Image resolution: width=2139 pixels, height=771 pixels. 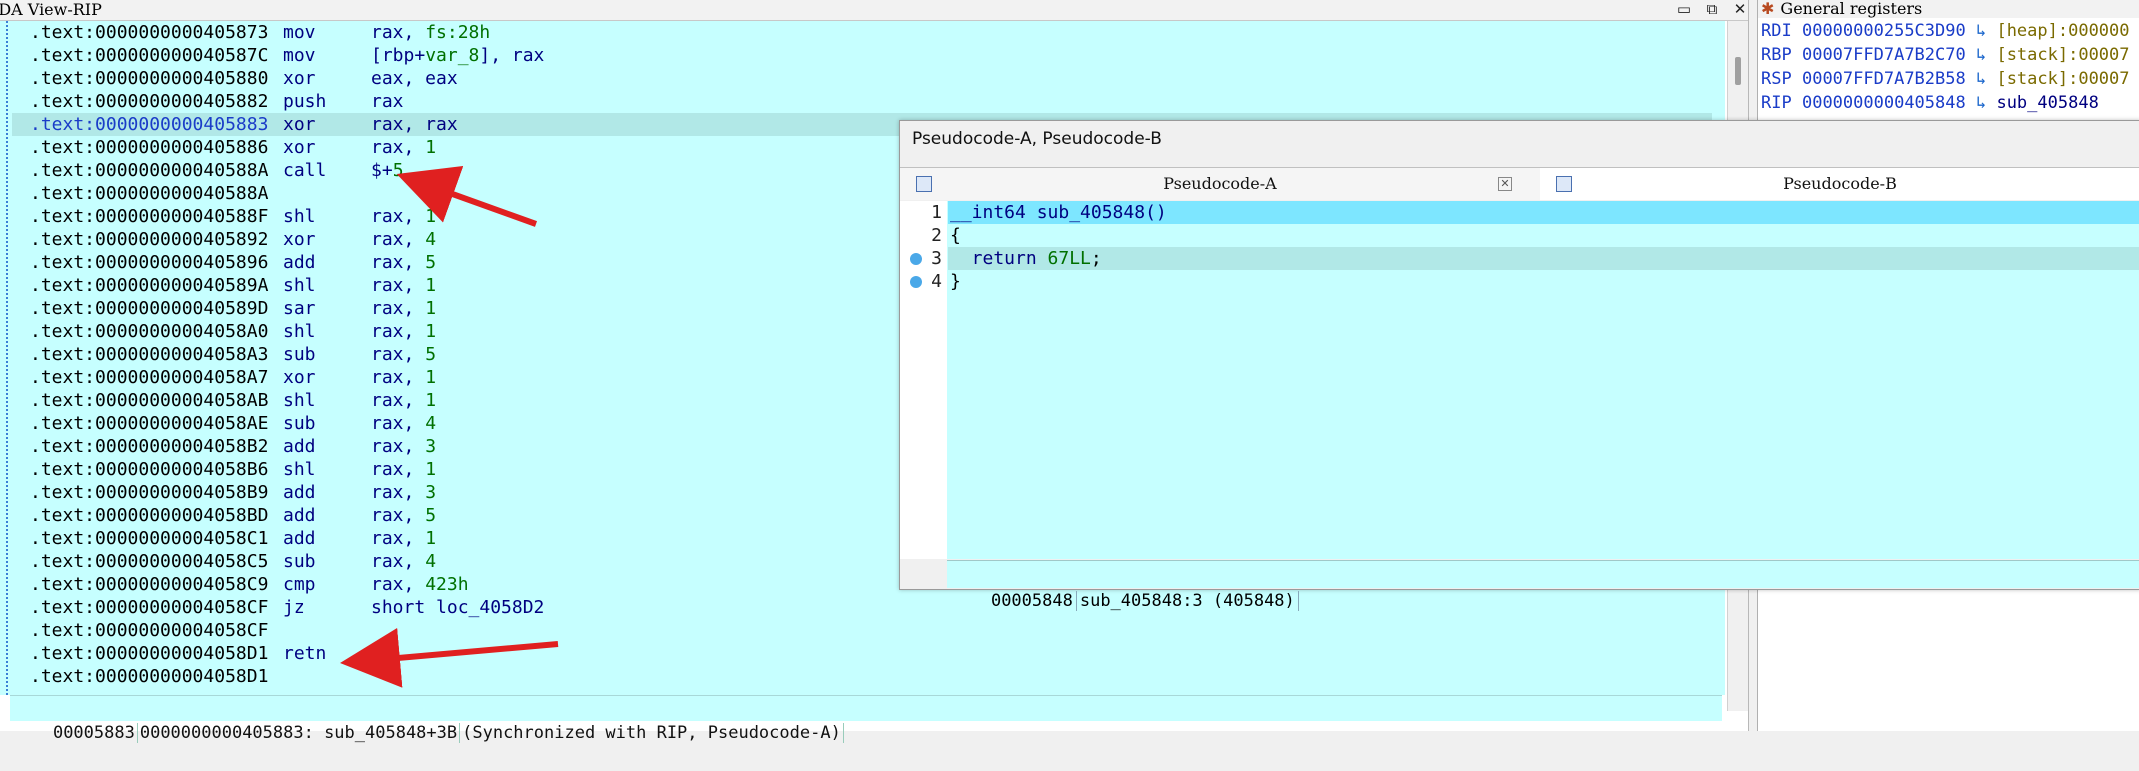 What do you see at coordinates (862, 676) in the screenshot?
I see `disasm-line: .text:00000000004058D1` at bounding box center [862, 676].